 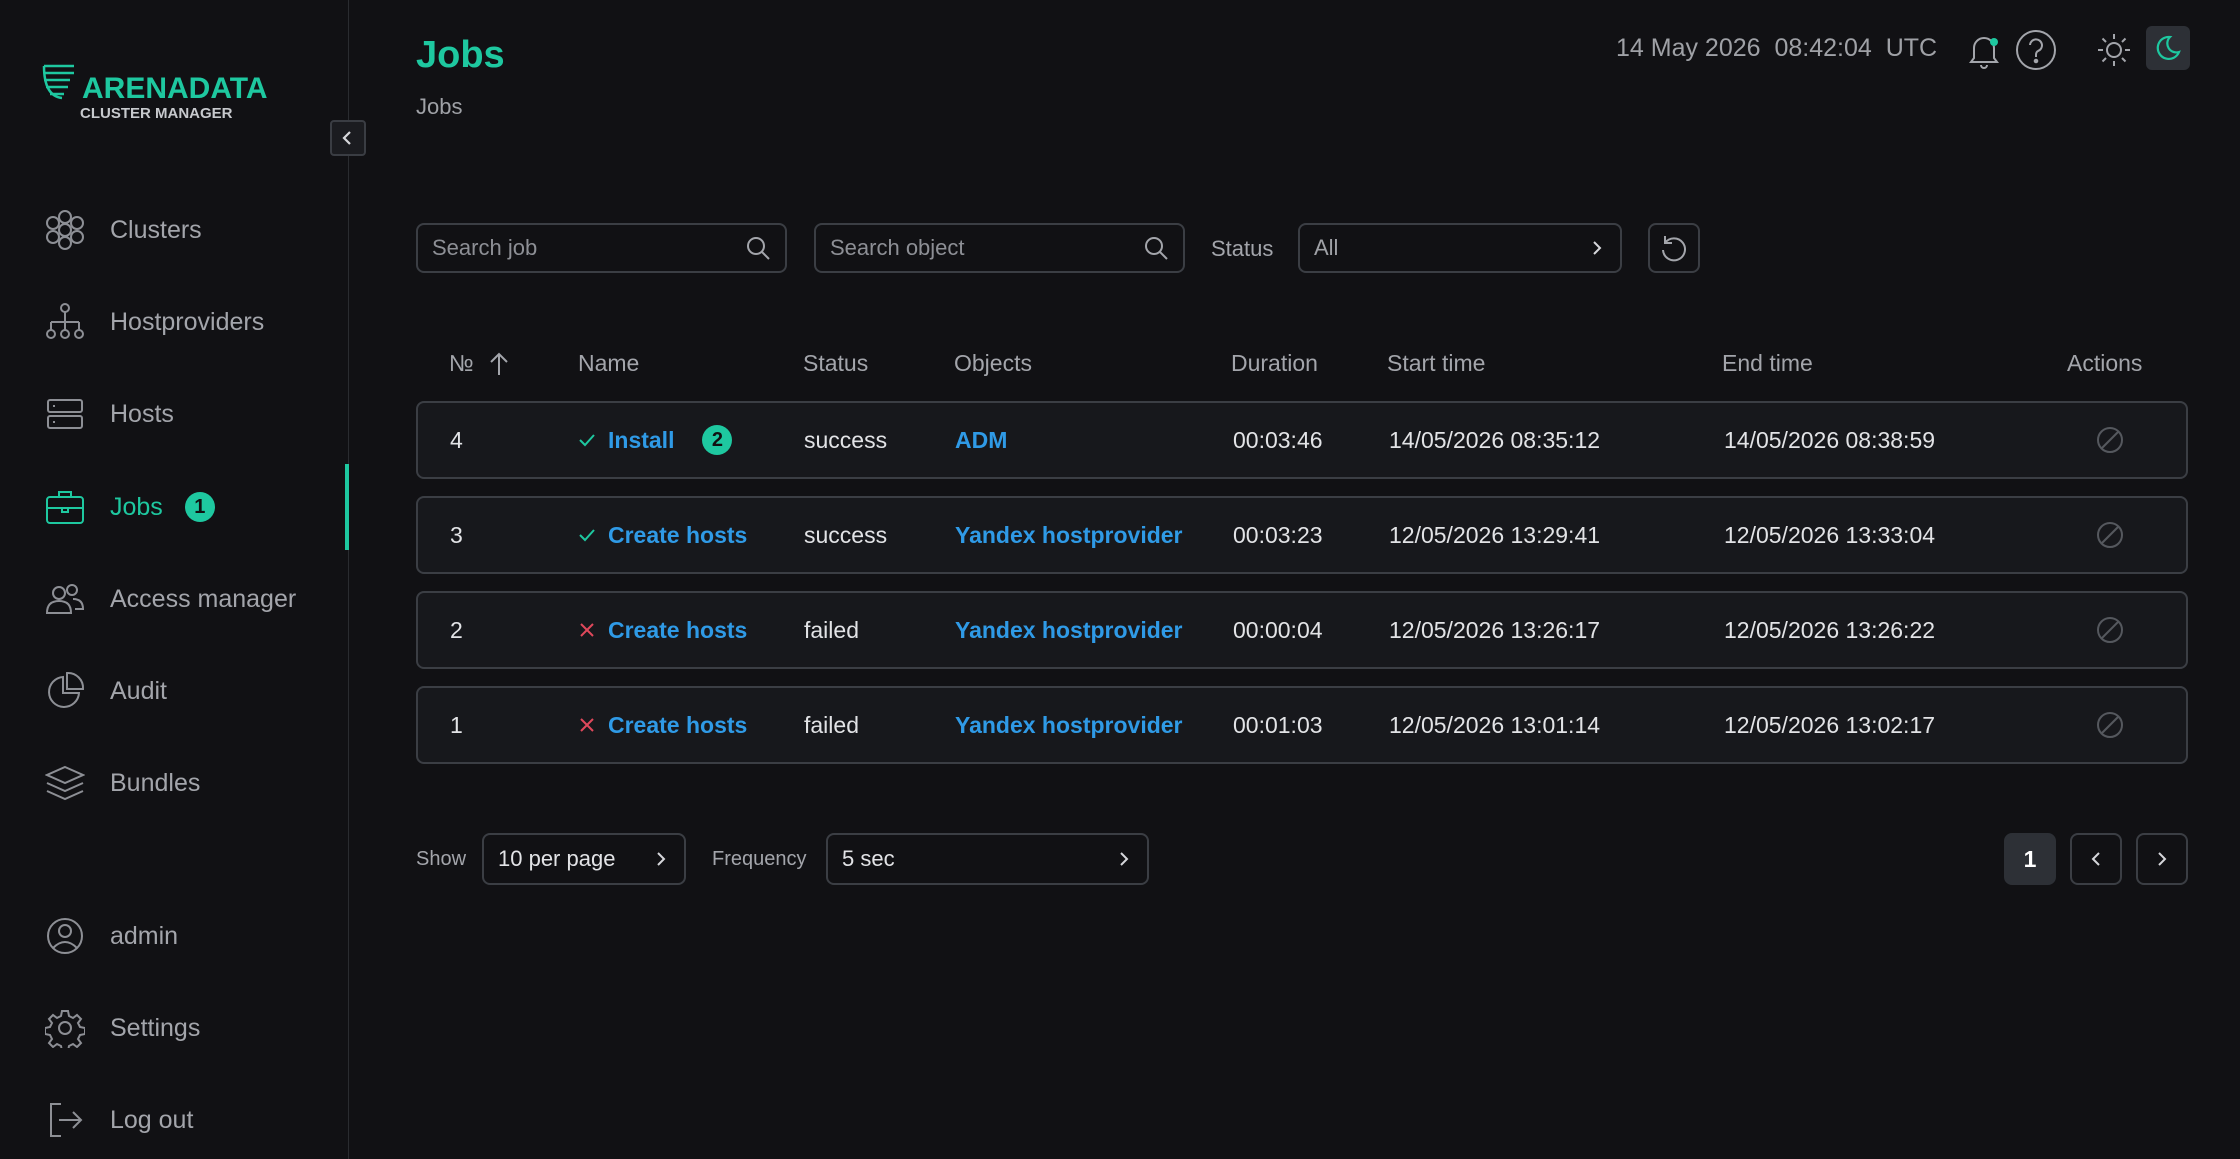 I want to click on sidebar-item-bundles: Bundles, so click(x=194, y=783).